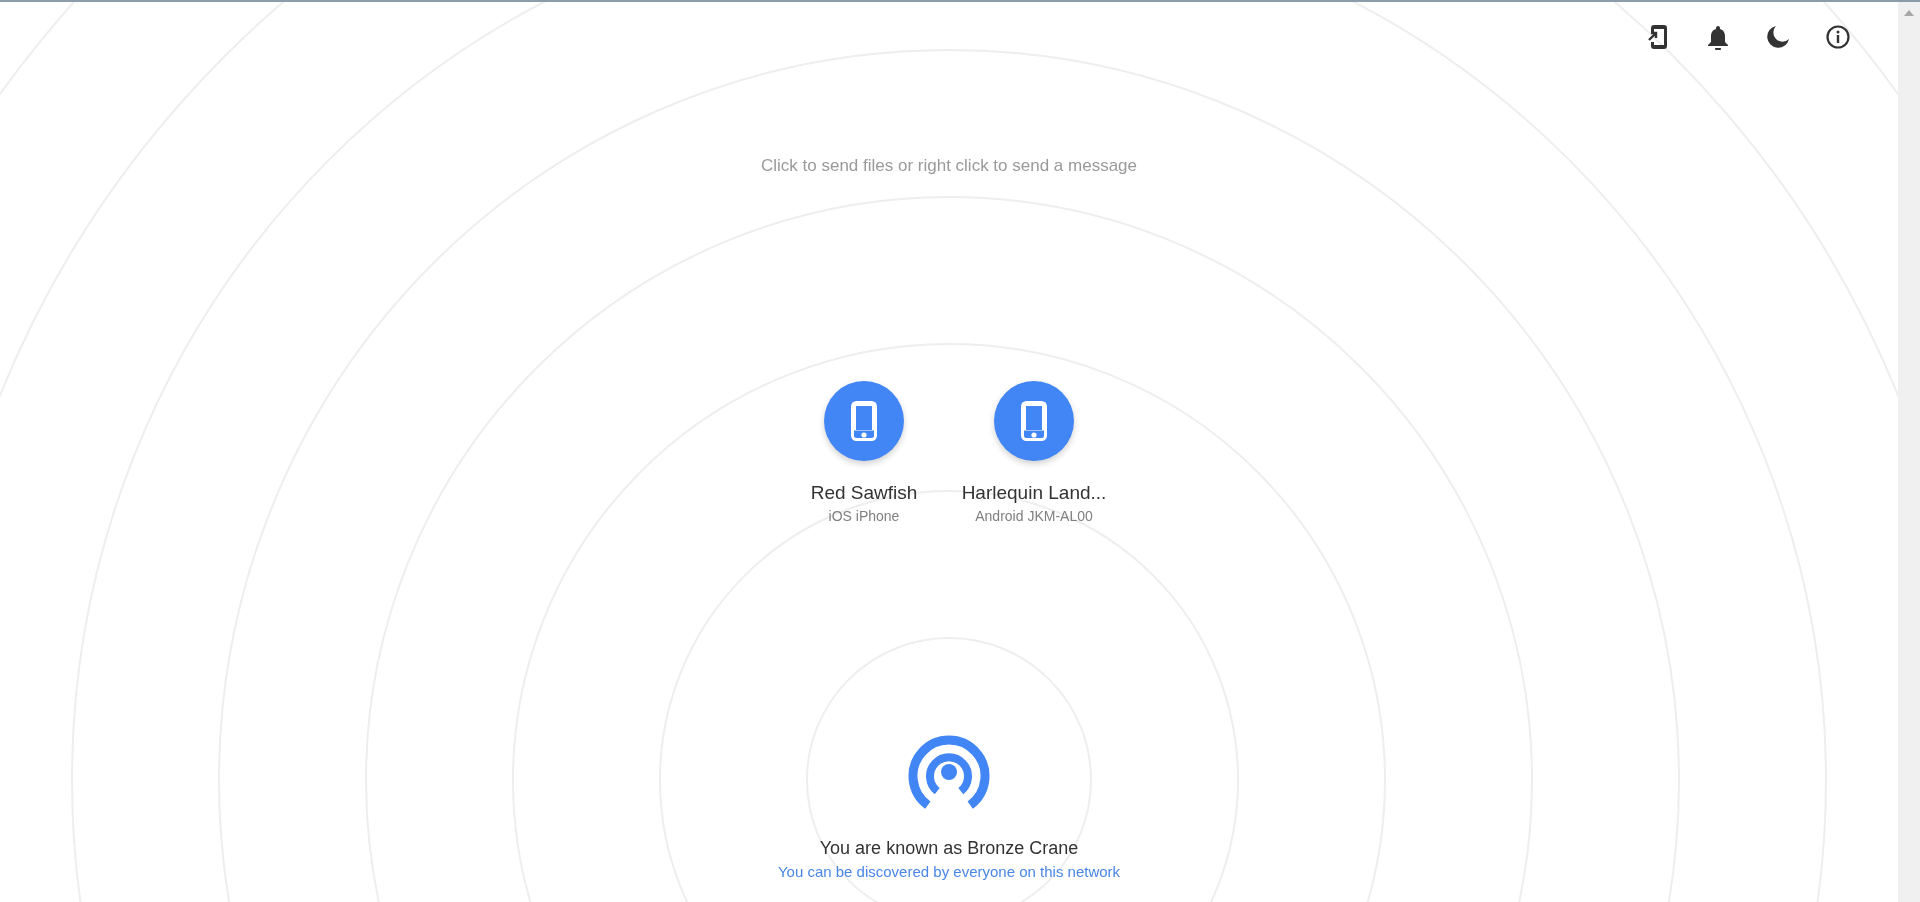 The height and width of the screenshot is (902, 1920). Describe the element at coordinates (1034, 516) in the screenshot. I see `peer-device: Android JKM-AL00` at that location.